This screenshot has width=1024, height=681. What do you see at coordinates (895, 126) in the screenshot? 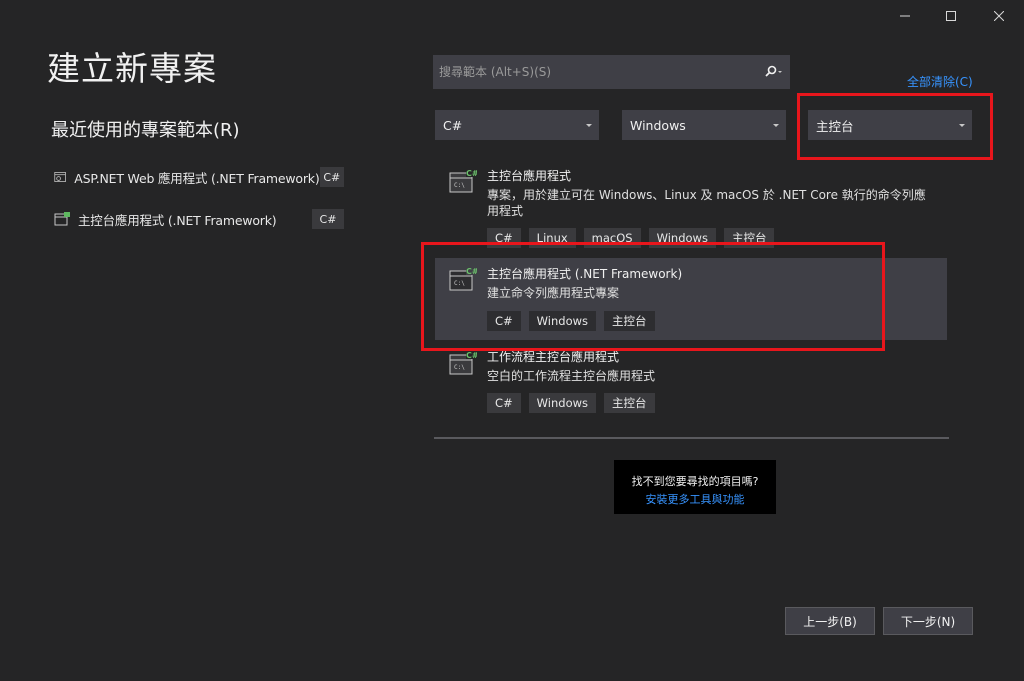
I see `highlight-box-filter` at bounding box center [895, 126].